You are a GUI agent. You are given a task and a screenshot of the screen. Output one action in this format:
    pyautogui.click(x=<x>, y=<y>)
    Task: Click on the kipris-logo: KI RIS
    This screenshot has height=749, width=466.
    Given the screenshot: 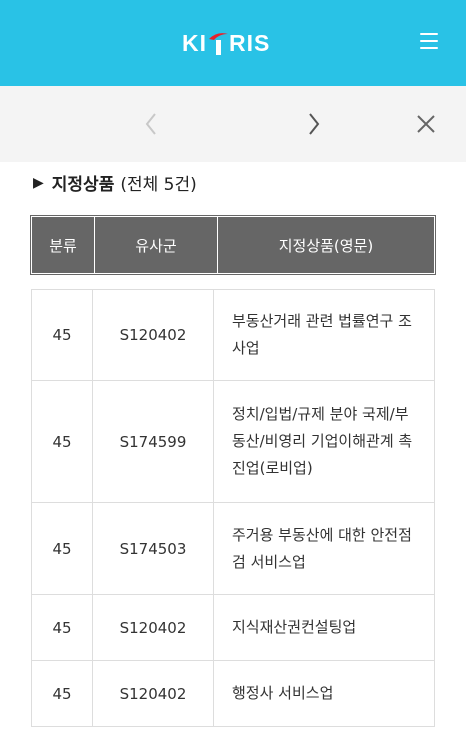 What is the action you would take?
    pyautogui.click(x=226, y=43)
    